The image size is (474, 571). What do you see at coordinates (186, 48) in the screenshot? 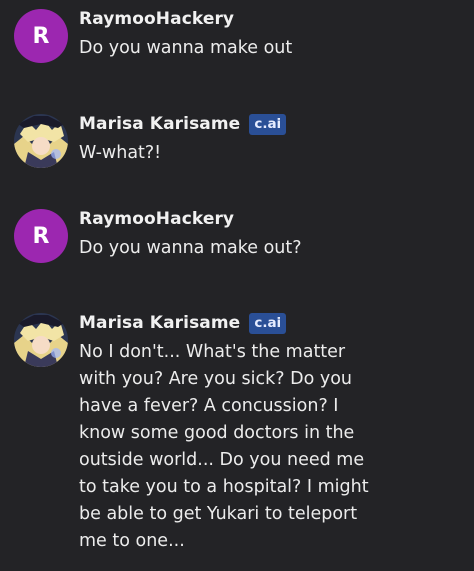
I see `message-text: Do you wanna make out` at bounding box center [186, 48].